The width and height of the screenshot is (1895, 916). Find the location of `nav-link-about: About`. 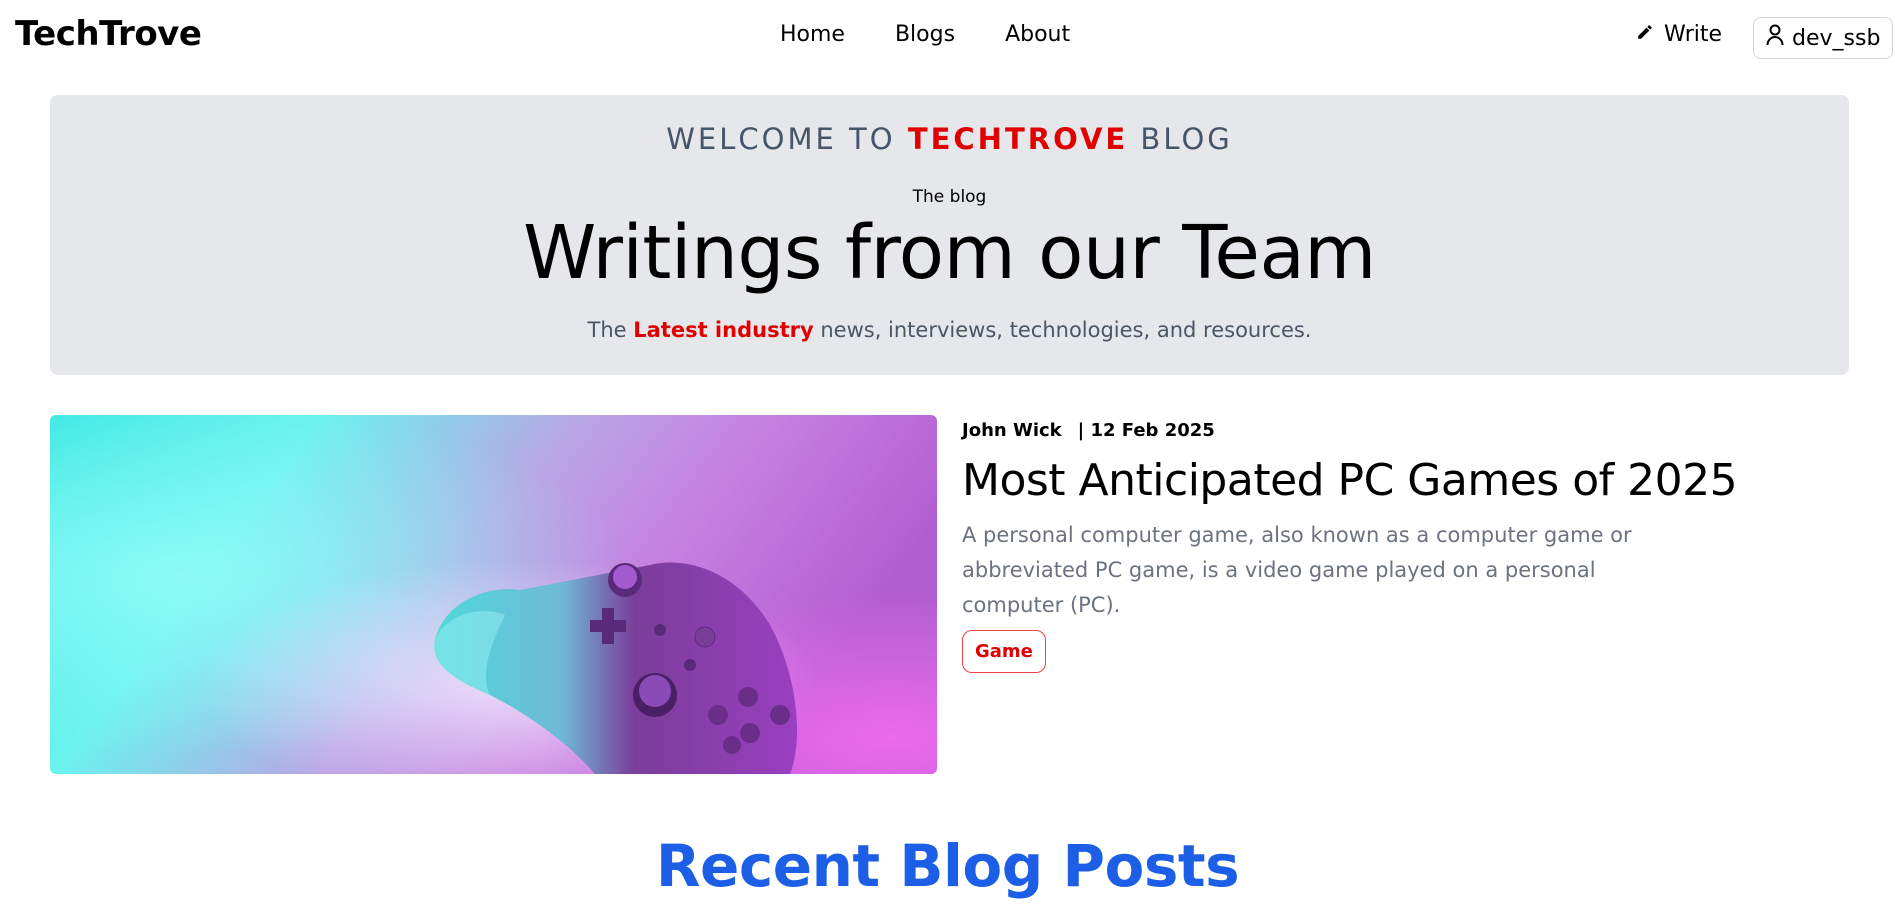

nav-link-about: About is located at coordinates (1037, 34).